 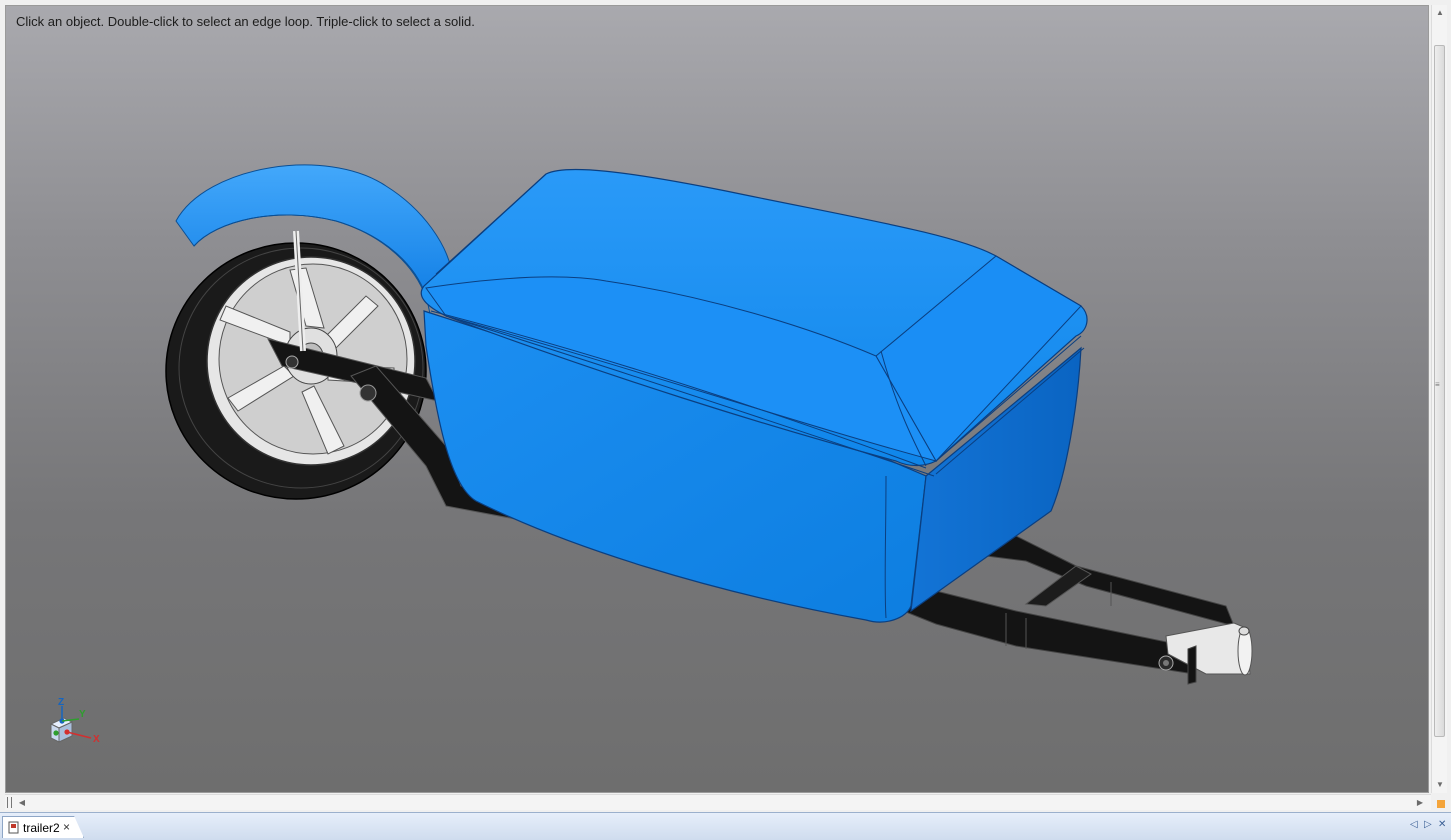 What do you see at coordinates (1209, 653) in the screenshot?
I see `hitch-coupler` at bounding box center [1209, 653].